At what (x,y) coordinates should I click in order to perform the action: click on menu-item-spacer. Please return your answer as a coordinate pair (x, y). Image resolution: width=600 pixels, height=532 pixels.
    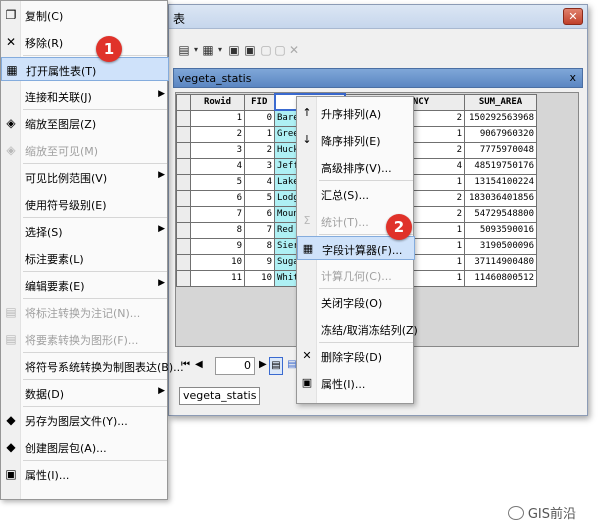
    Looking at the image, I should click on (11, 204).